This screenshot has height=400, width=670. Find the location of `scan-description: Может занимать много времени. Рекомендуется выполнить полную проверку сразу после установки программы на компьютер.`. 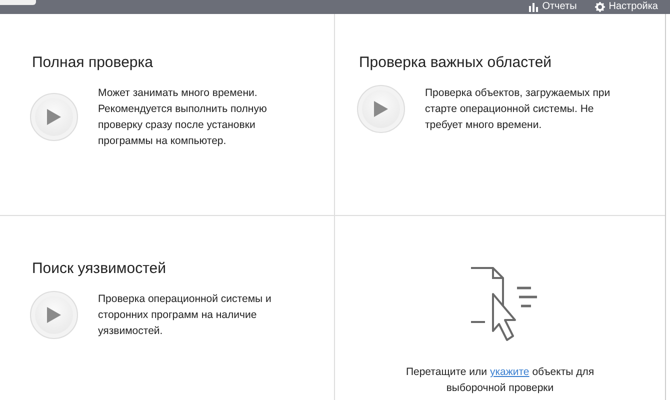

scan-description: Может занимать много времени. Рекомендуется выполнить полную проверку сразу после установки программы на компьютер. is located at coordinates (183, 117).